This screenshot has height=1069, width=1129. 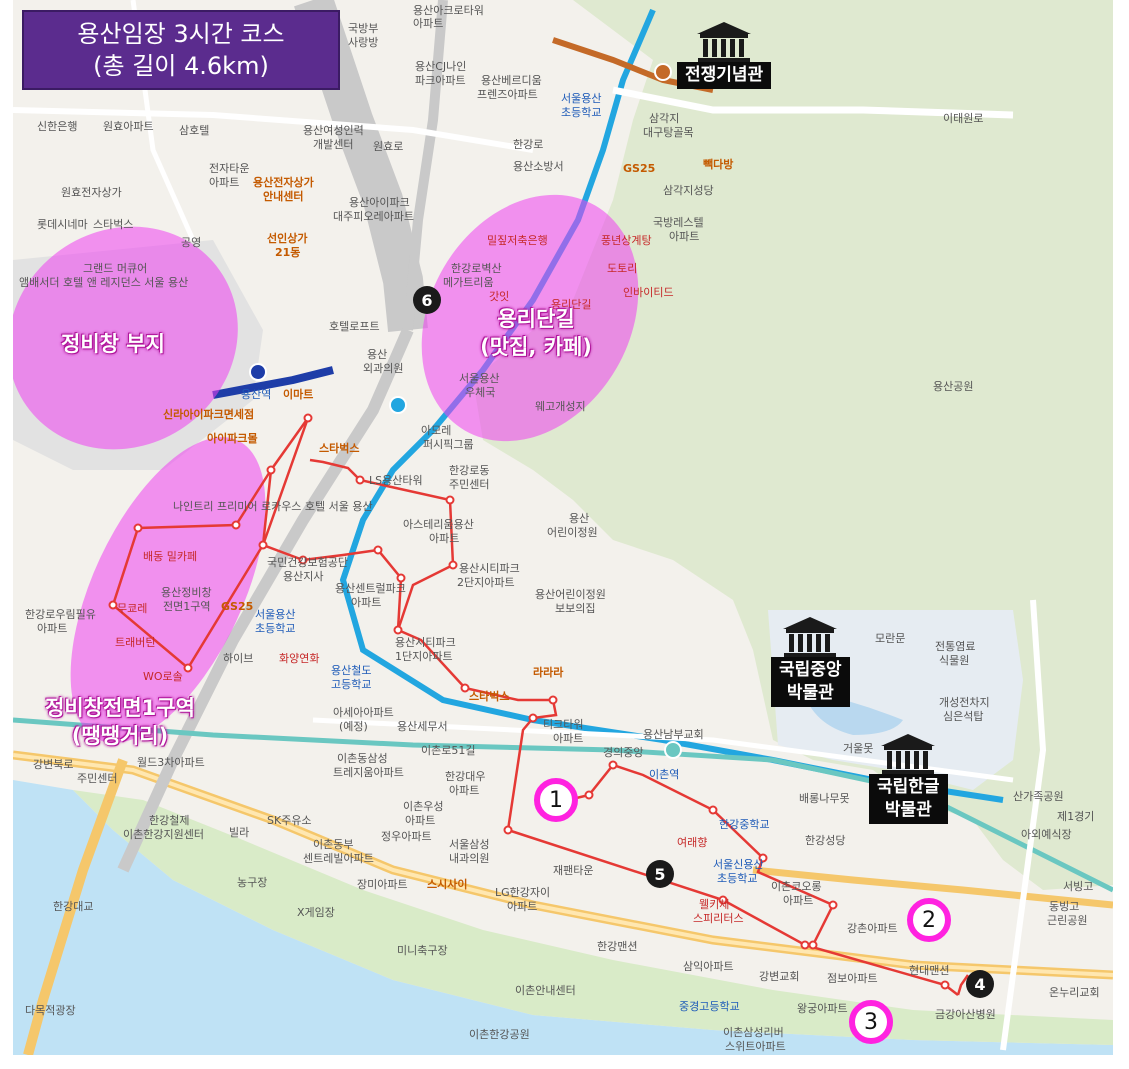 What do you see at coordinates (953, 386) in the screenshot?
I see `poi-label: 용산공원` at bounding box center [953, 386].